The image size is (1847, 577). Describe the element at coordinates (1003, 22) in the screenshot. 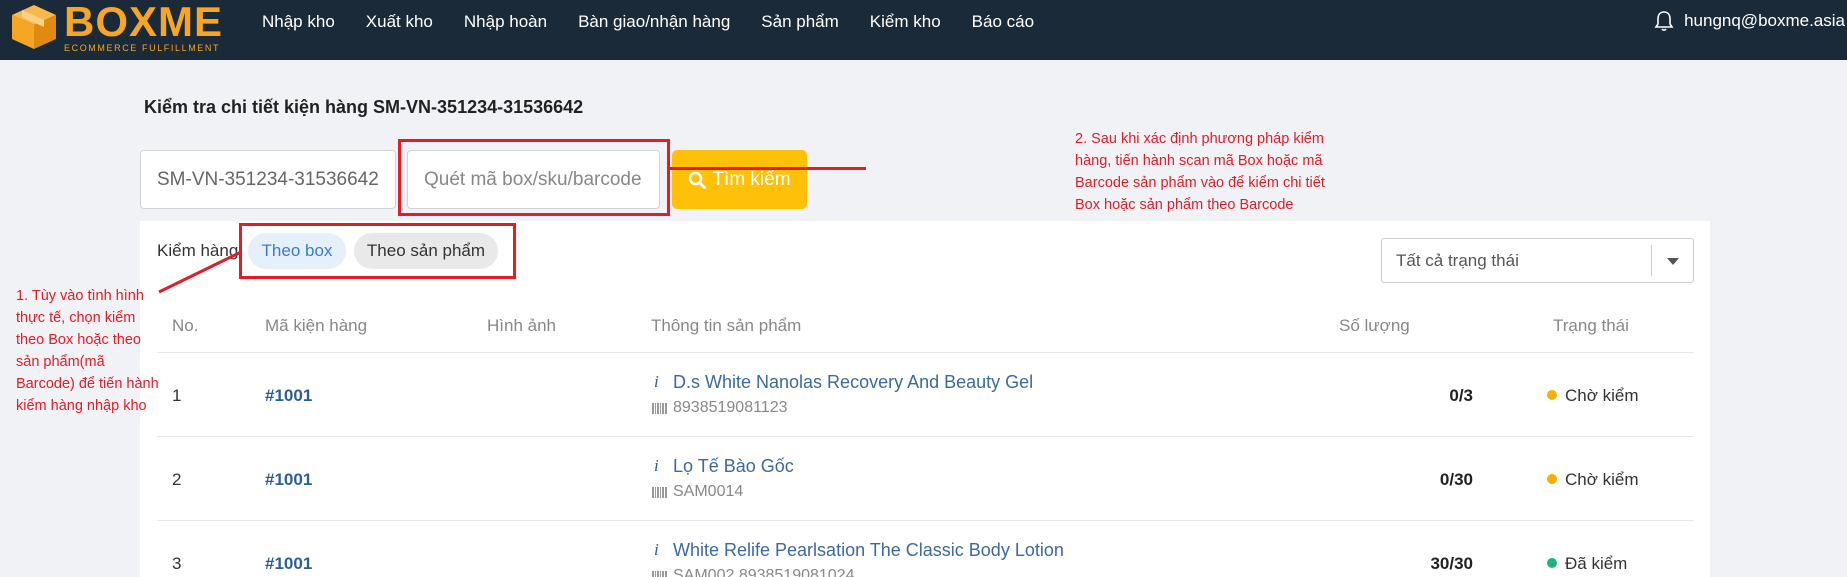

I see `nav-item-bao-cao: Báo cáo` at that location.